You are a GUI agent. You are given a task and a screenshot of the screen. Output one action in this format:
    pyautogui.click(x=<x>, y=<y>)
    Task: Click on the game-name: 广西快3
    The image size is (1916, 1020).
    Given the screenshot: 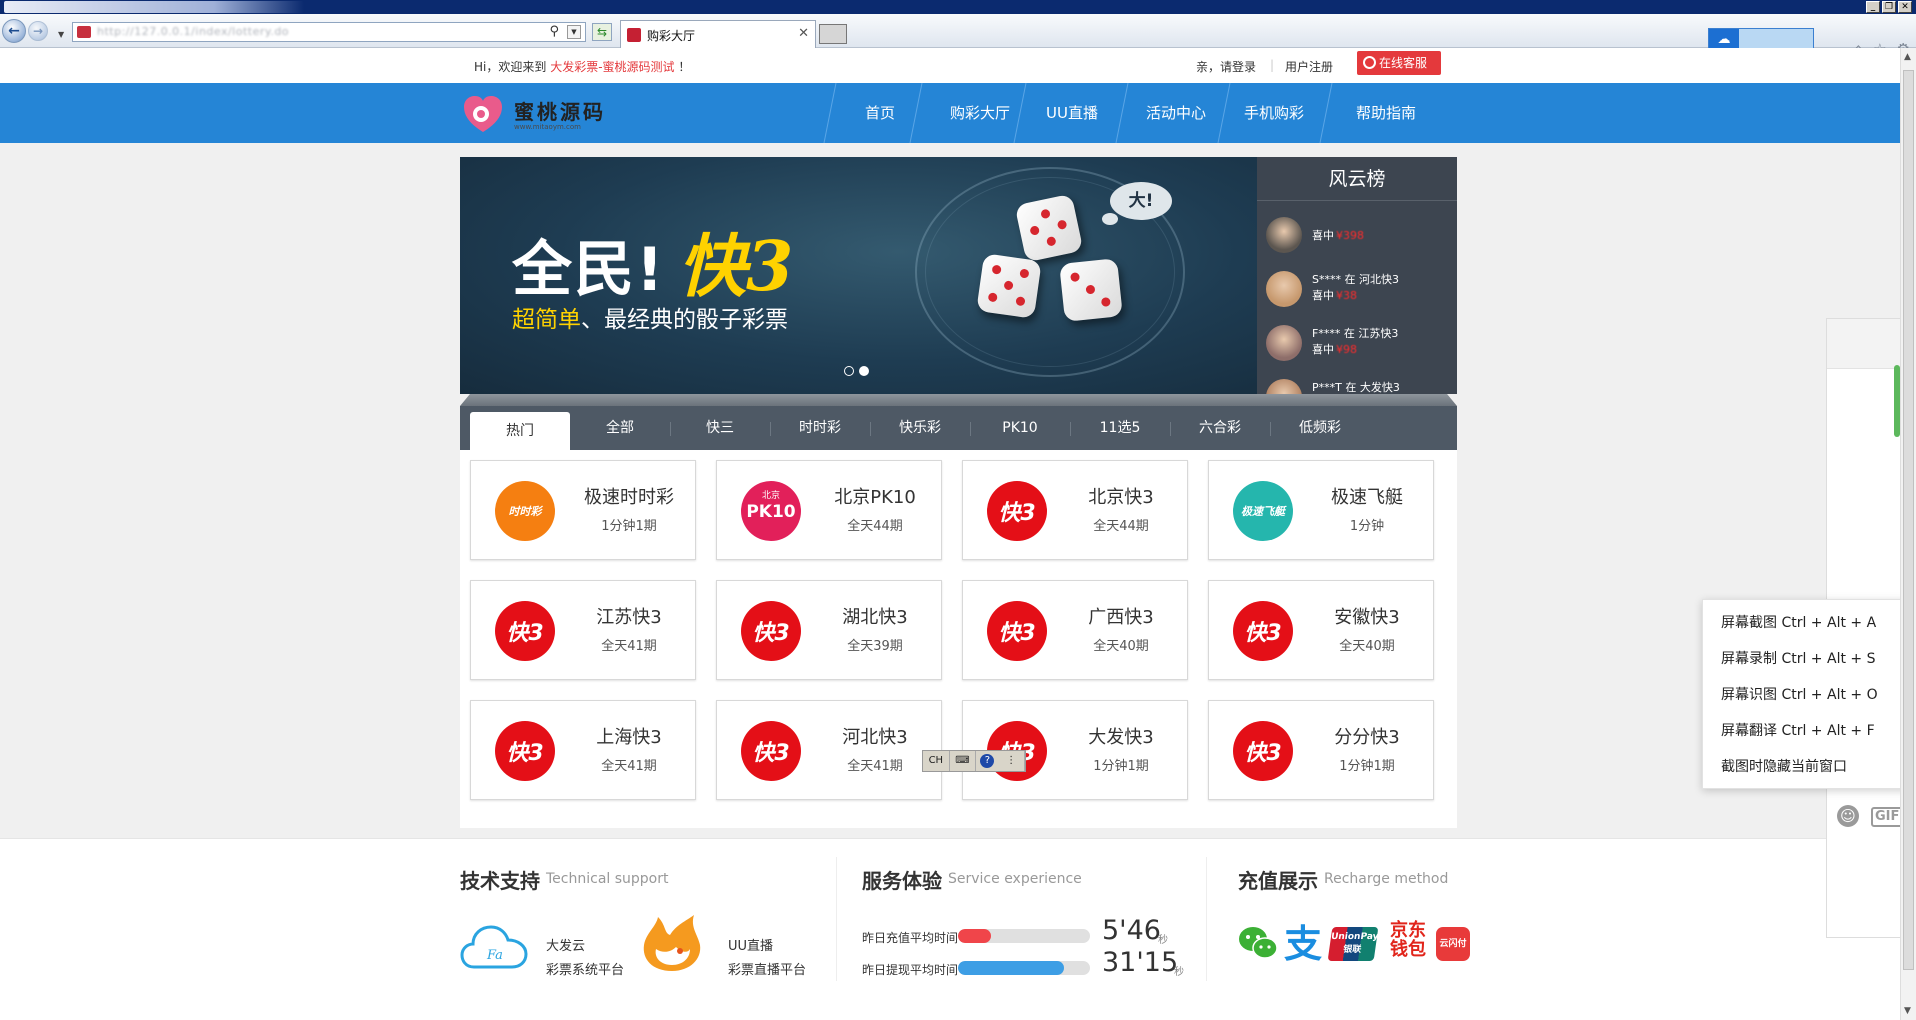 What is the action you would take?
    pyautogui.click(x=1121, y=617)
    